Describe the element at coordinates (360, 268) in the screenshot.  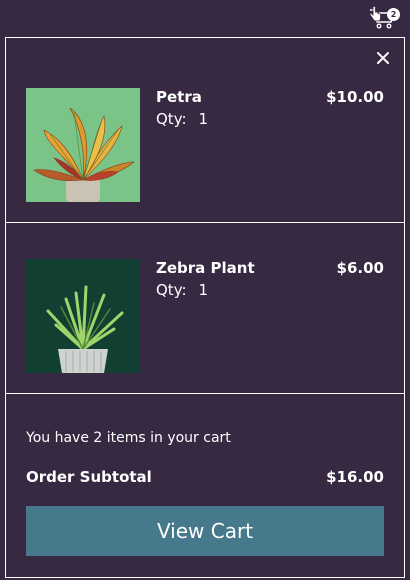
I see `item-price: $6.00` at that location.